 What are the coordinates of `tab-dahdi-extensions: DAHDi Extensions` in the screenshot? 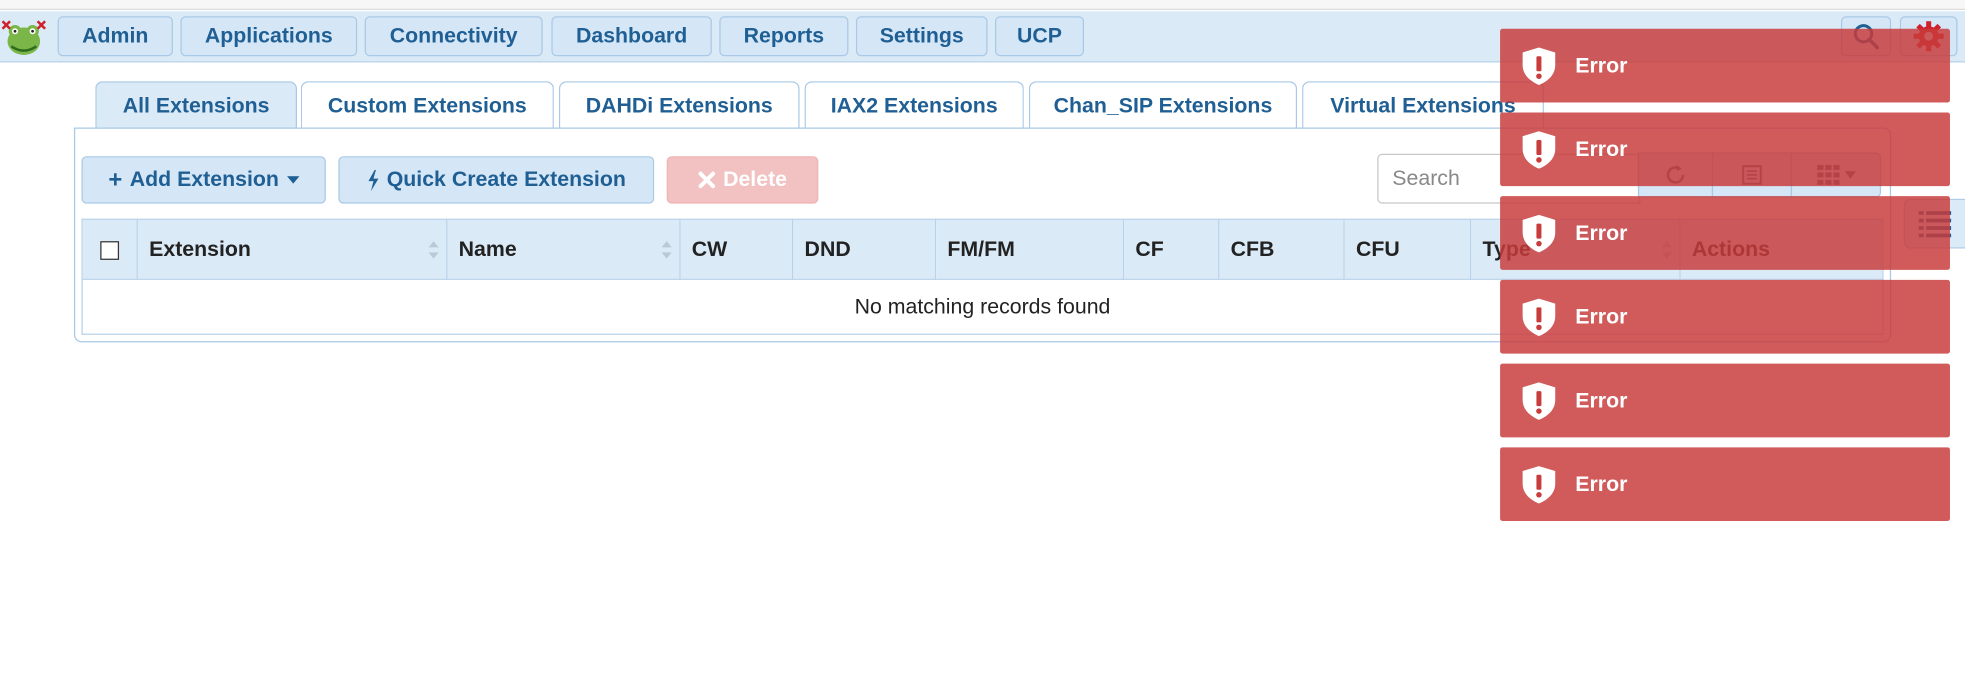 It's located at (679, 105).